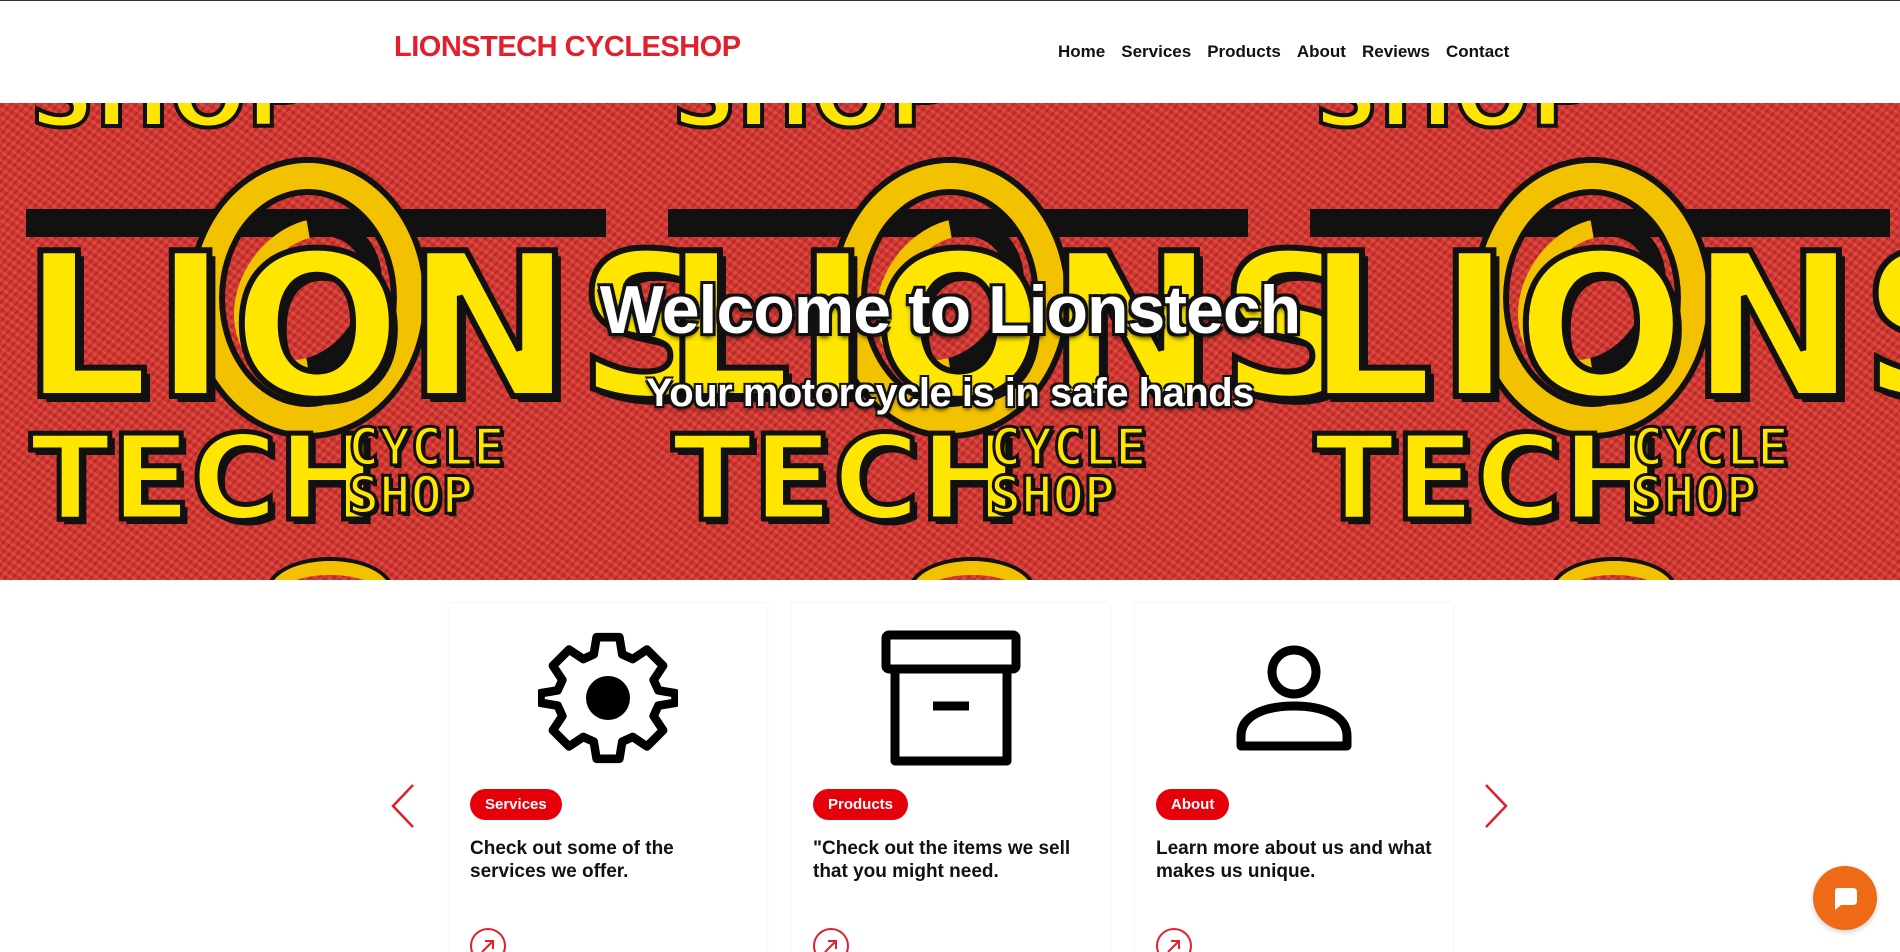  I want to click on card-badge: Services, so click(516, 804).